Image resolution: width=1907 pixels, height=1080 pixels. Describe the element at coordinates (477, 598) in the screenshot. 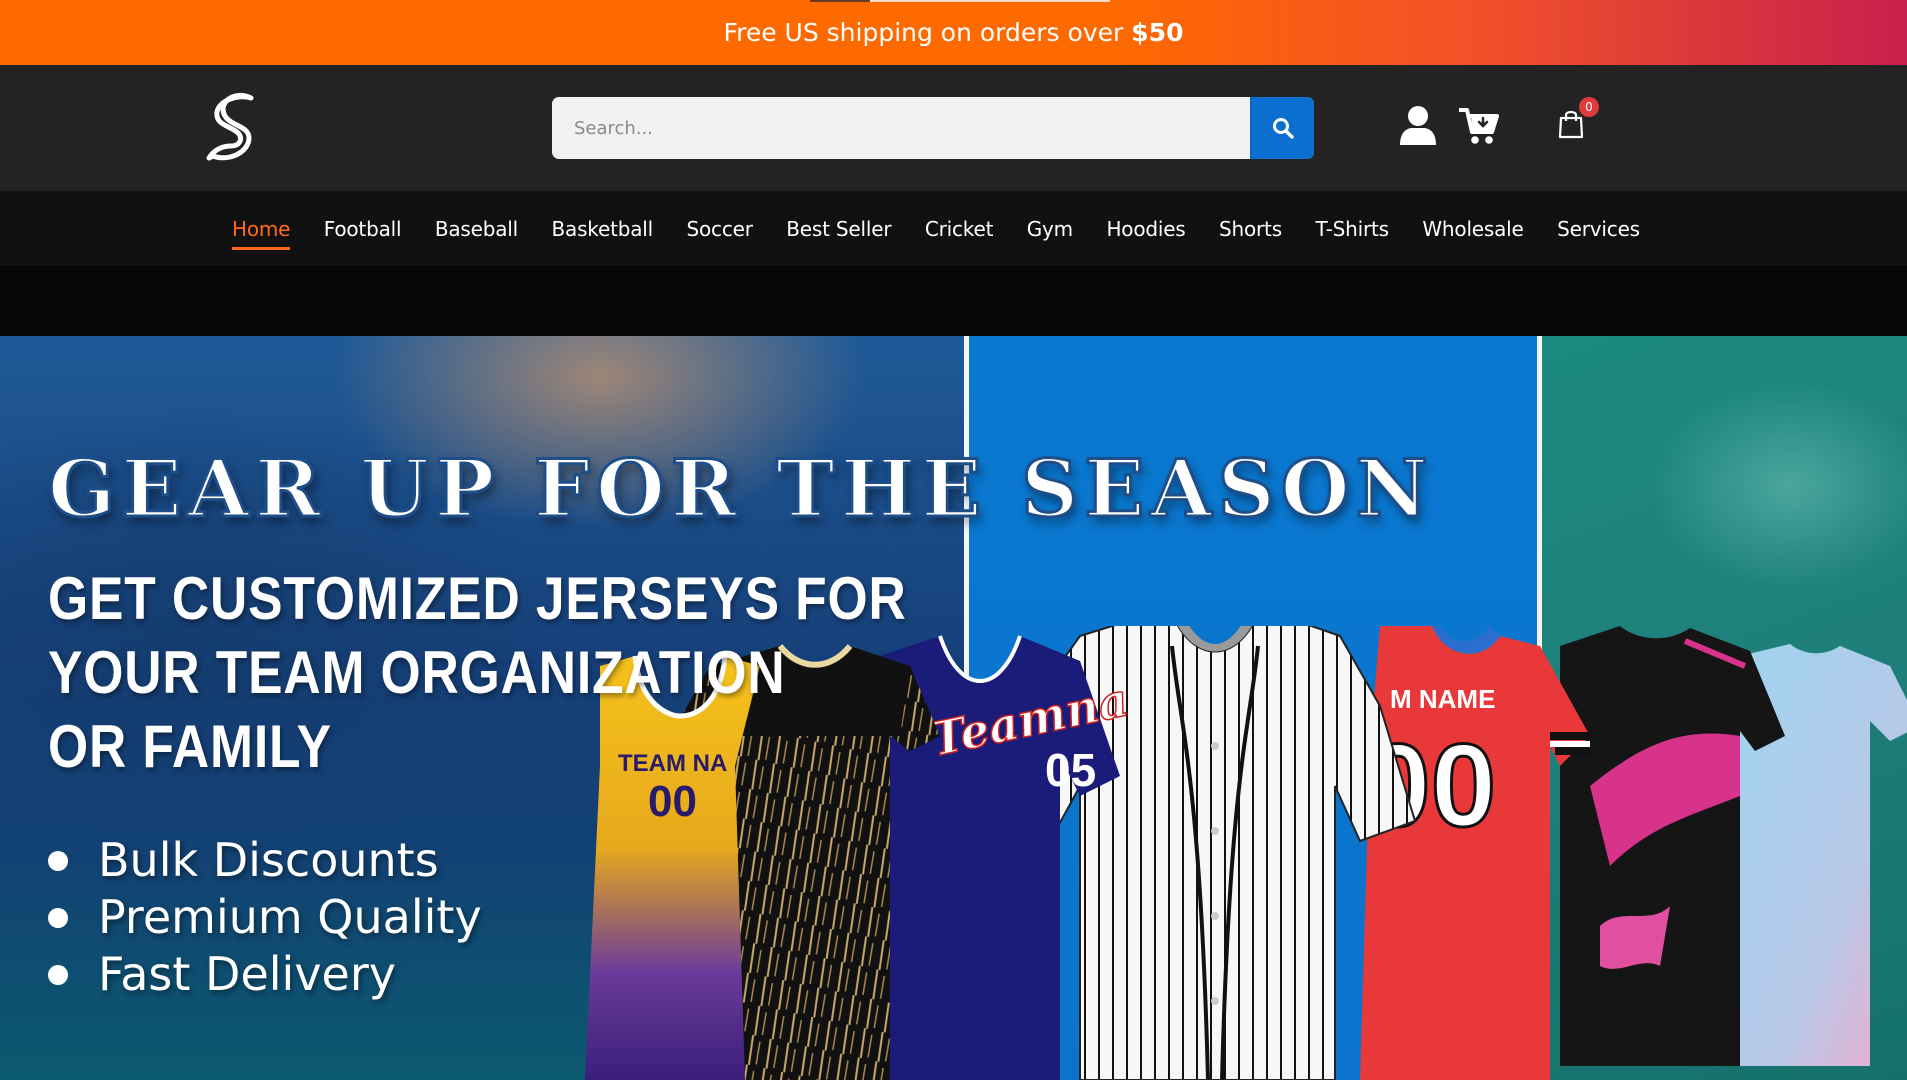

I see `hero-subtitle-line: GET CUSTOMIZED JERSEYS FOR` at that location.